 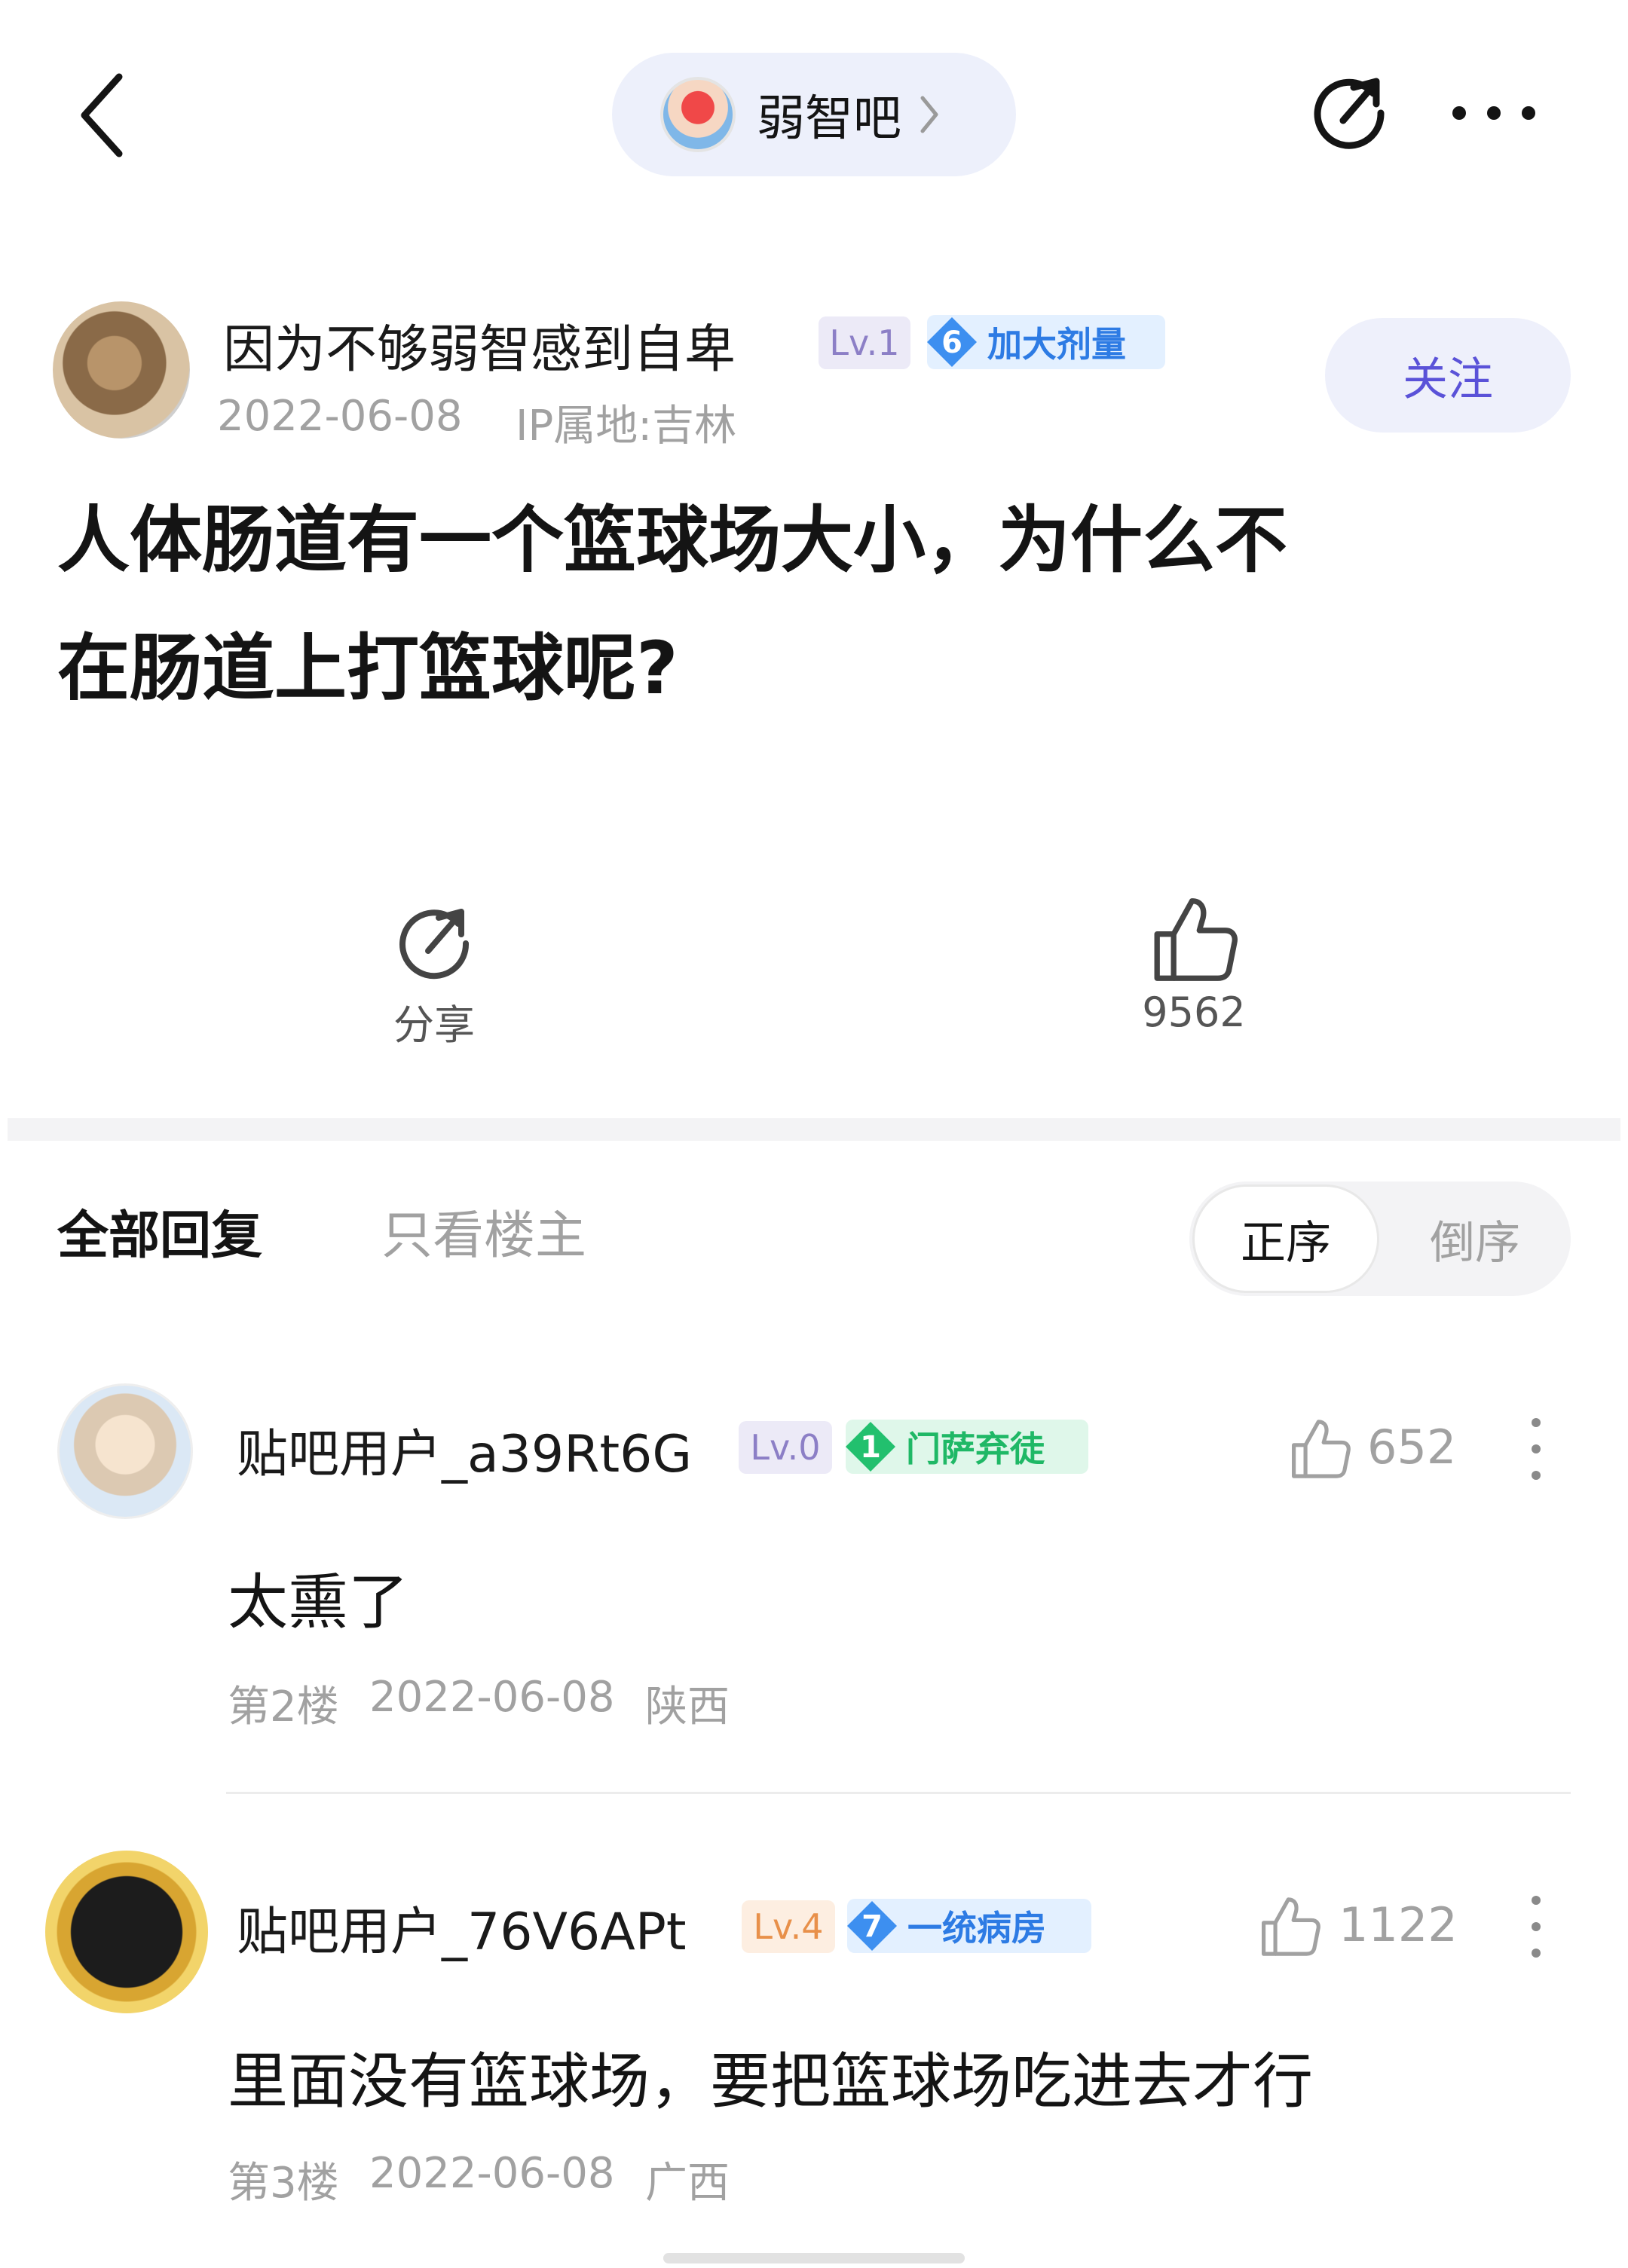 I want to click on like-action: 9562, so click(x=1194, y=965).